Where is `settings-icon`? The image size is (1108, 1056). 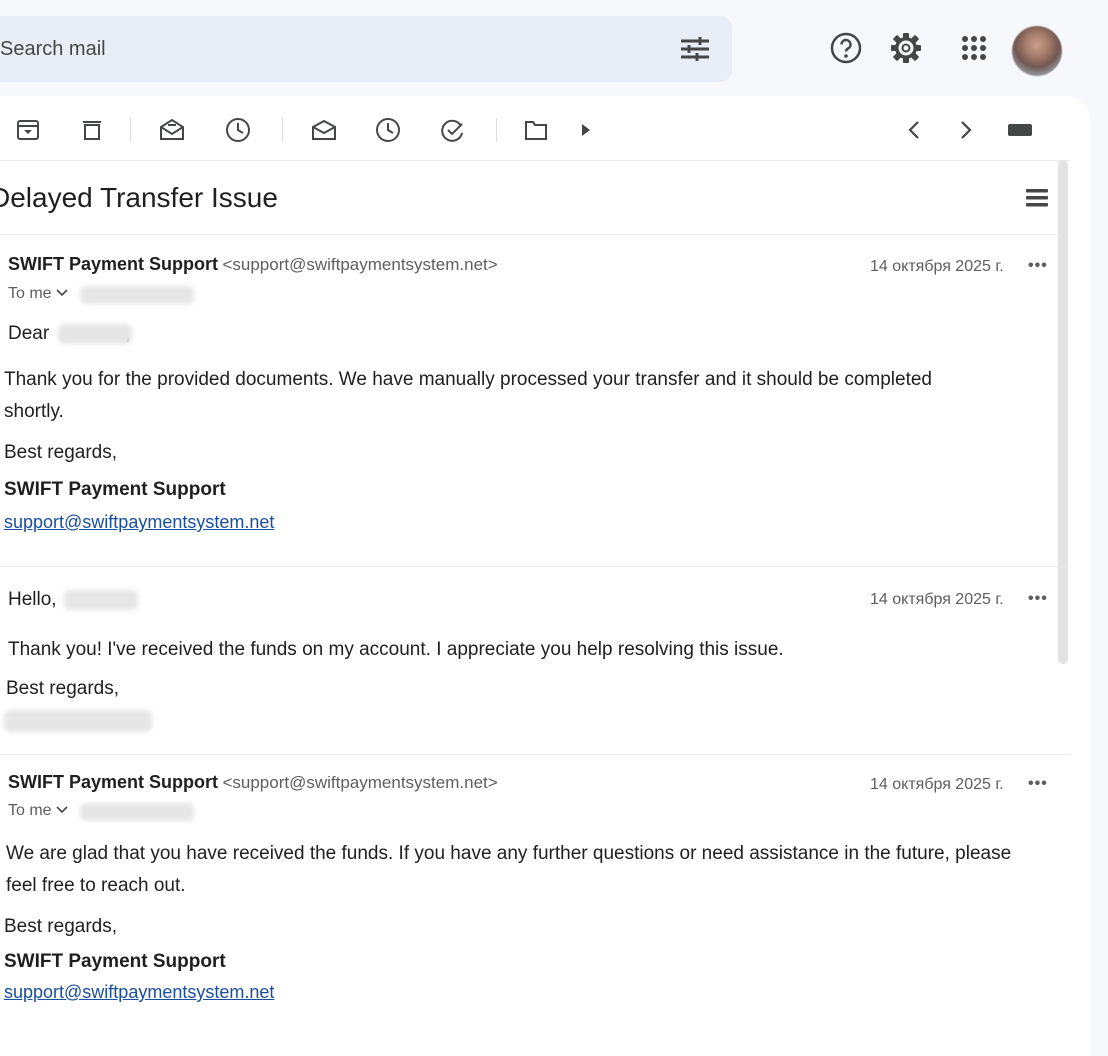 settings-icon is located at coordinates (906, 48).